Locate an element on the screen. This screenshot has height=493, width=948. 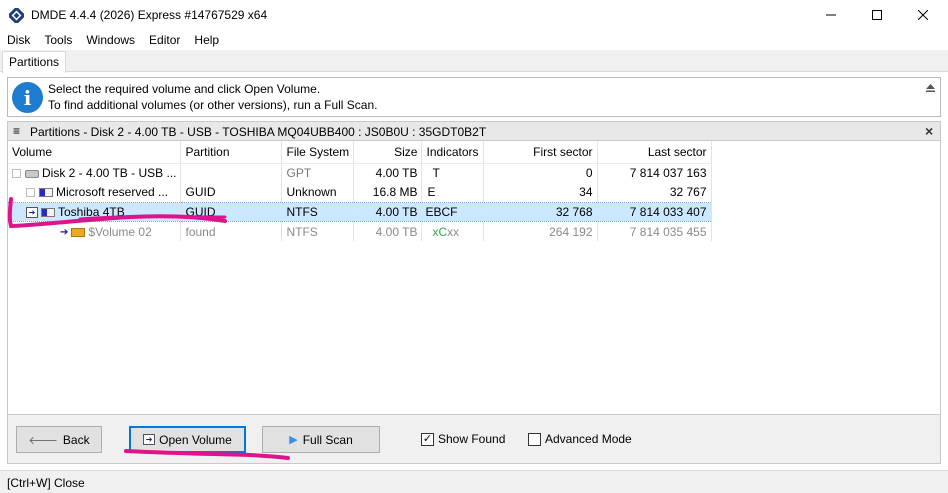
partition-cell: found is located at coordinates (231, 231).